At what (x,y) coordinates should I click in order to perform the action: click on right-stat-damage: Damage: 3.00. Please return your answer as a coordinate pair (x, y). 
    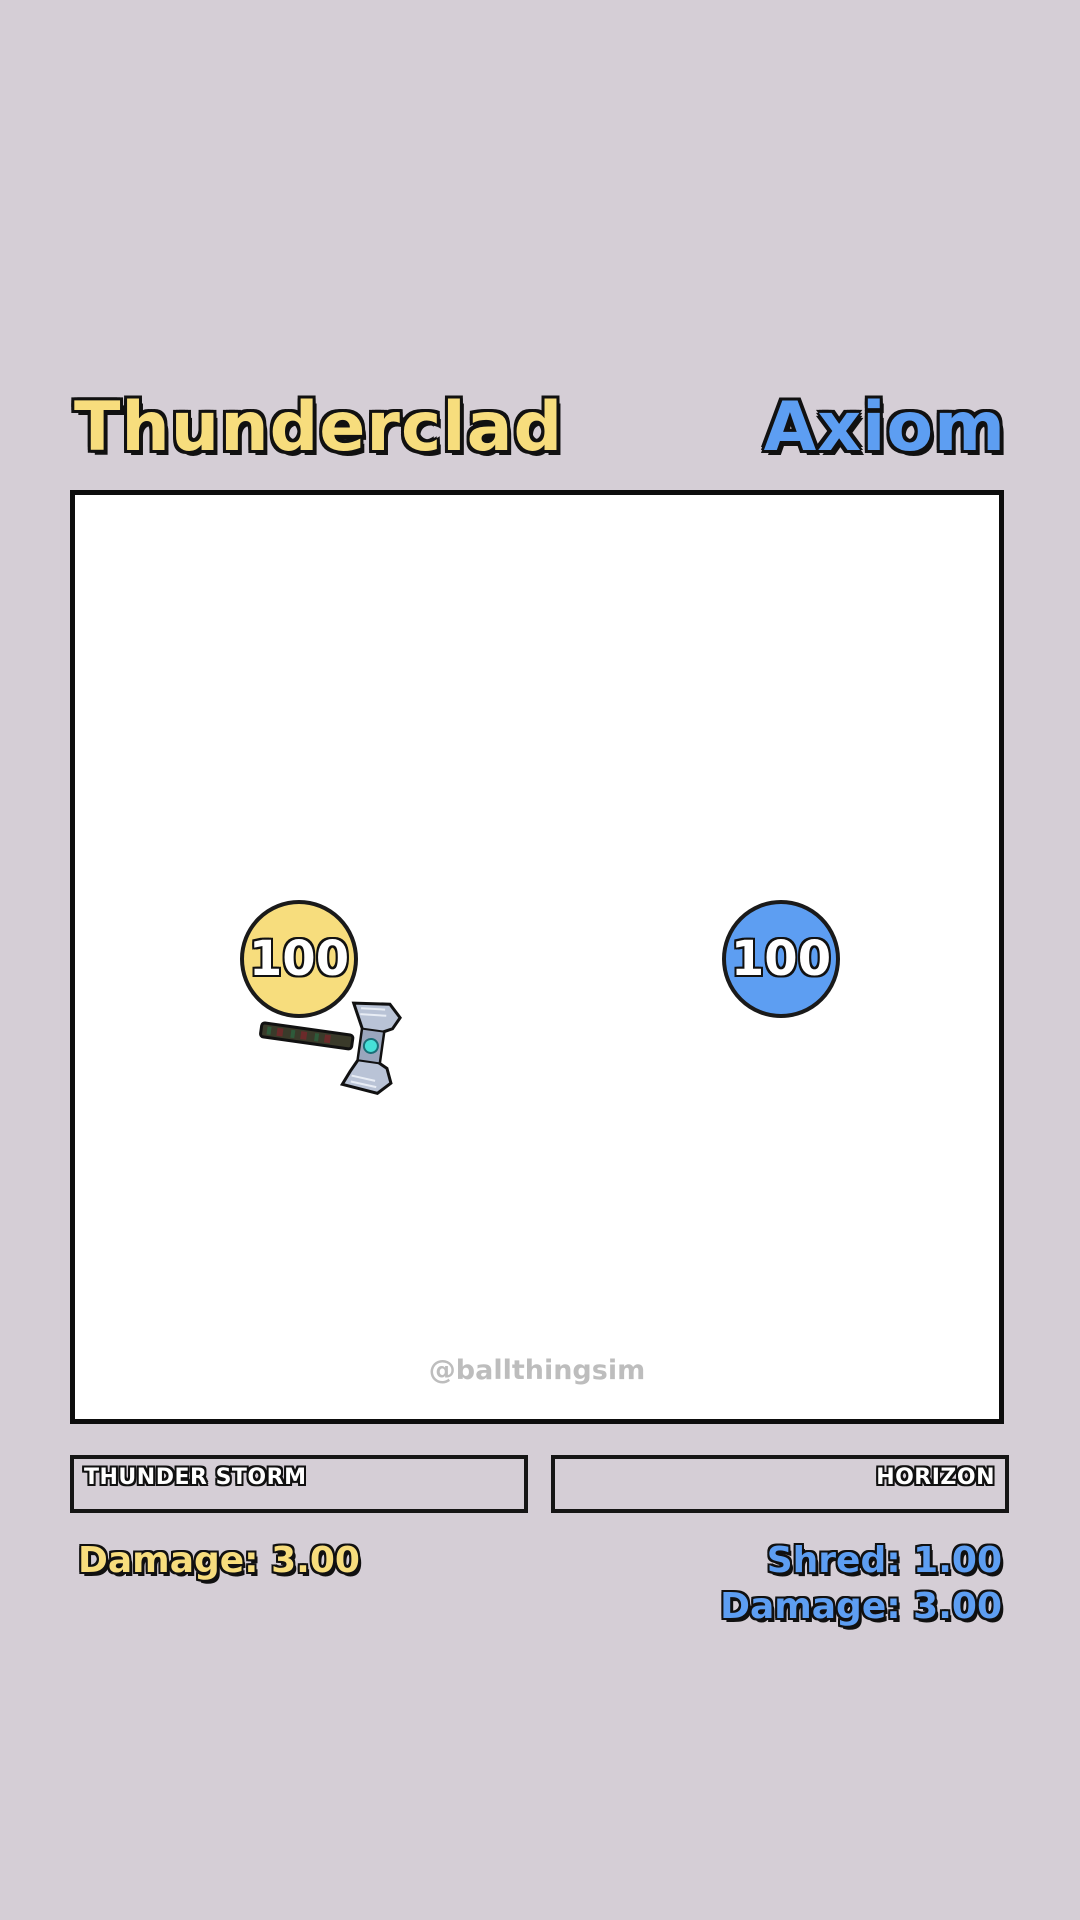
    Looking at the image, I should click on (861, 1606).